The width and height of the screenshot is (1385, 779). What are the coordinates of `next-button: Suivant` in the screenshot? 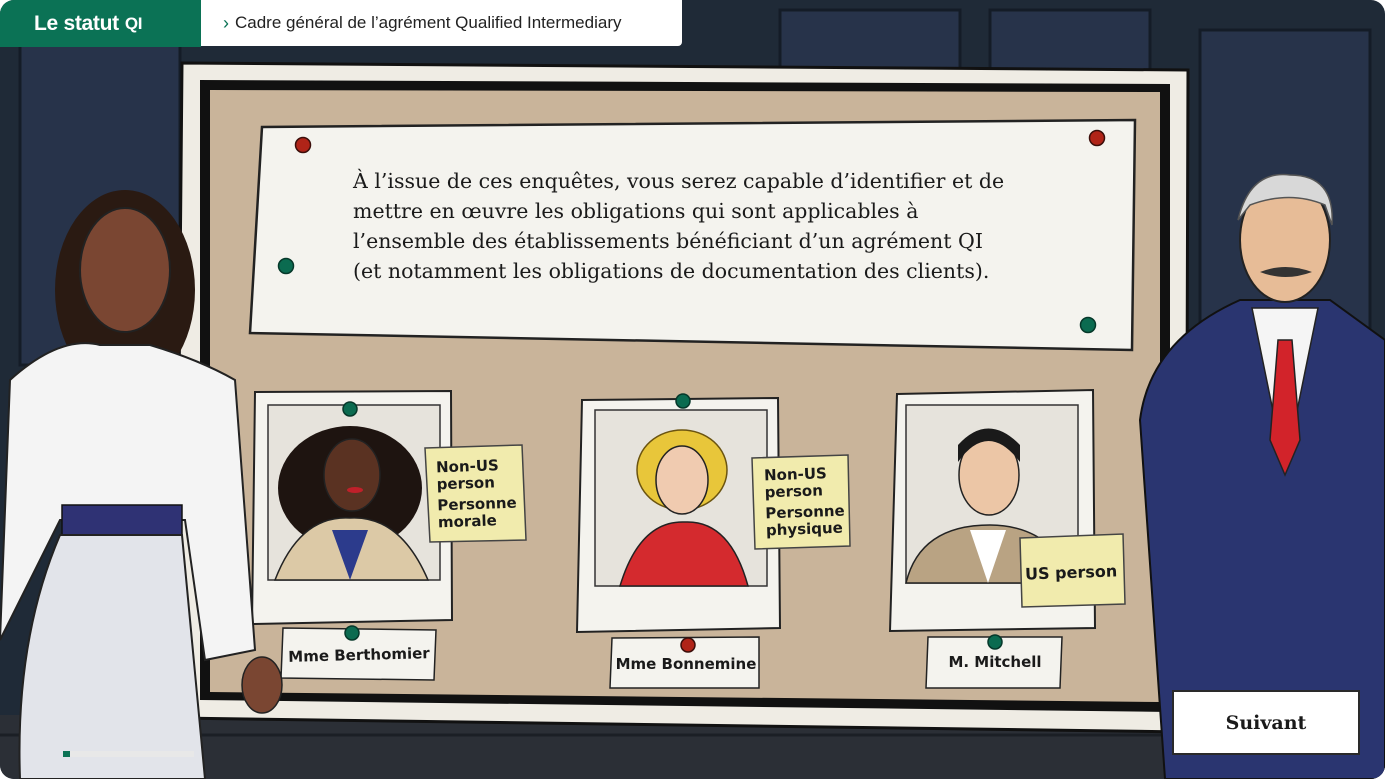 It's located at (1266, 722).